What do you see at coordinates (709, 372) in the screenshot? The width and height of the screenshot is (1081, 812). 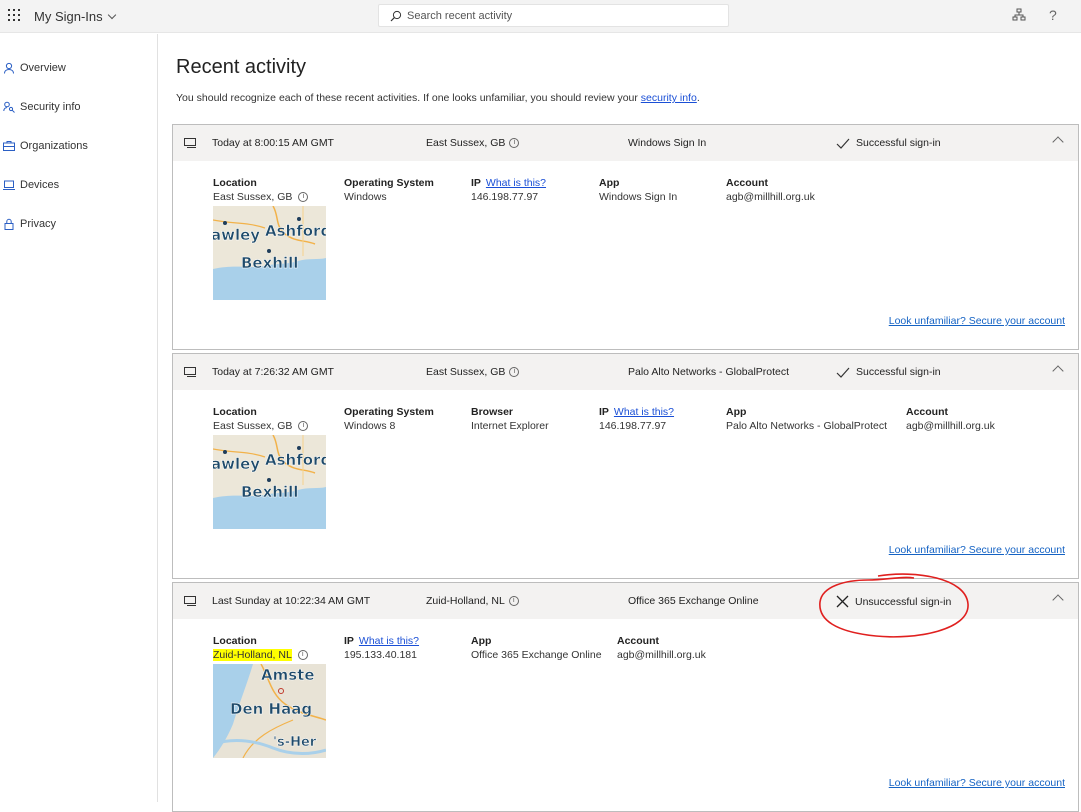 I see `activity-app: Palo Alto Networks - GlobalProtect` at bounding box center [709, 372].